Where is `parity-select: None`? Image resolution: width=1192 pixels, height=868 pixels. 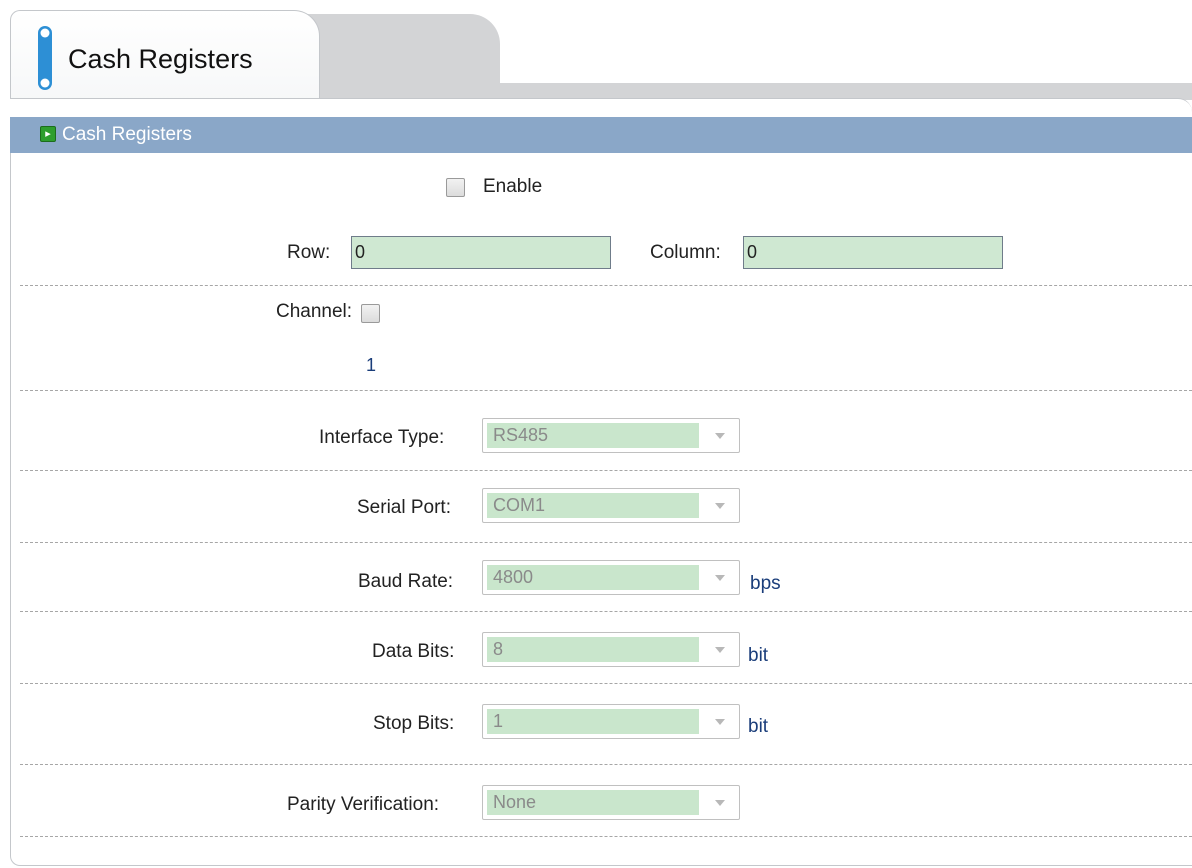 parity-select: None is located at coordinates (611, 802).